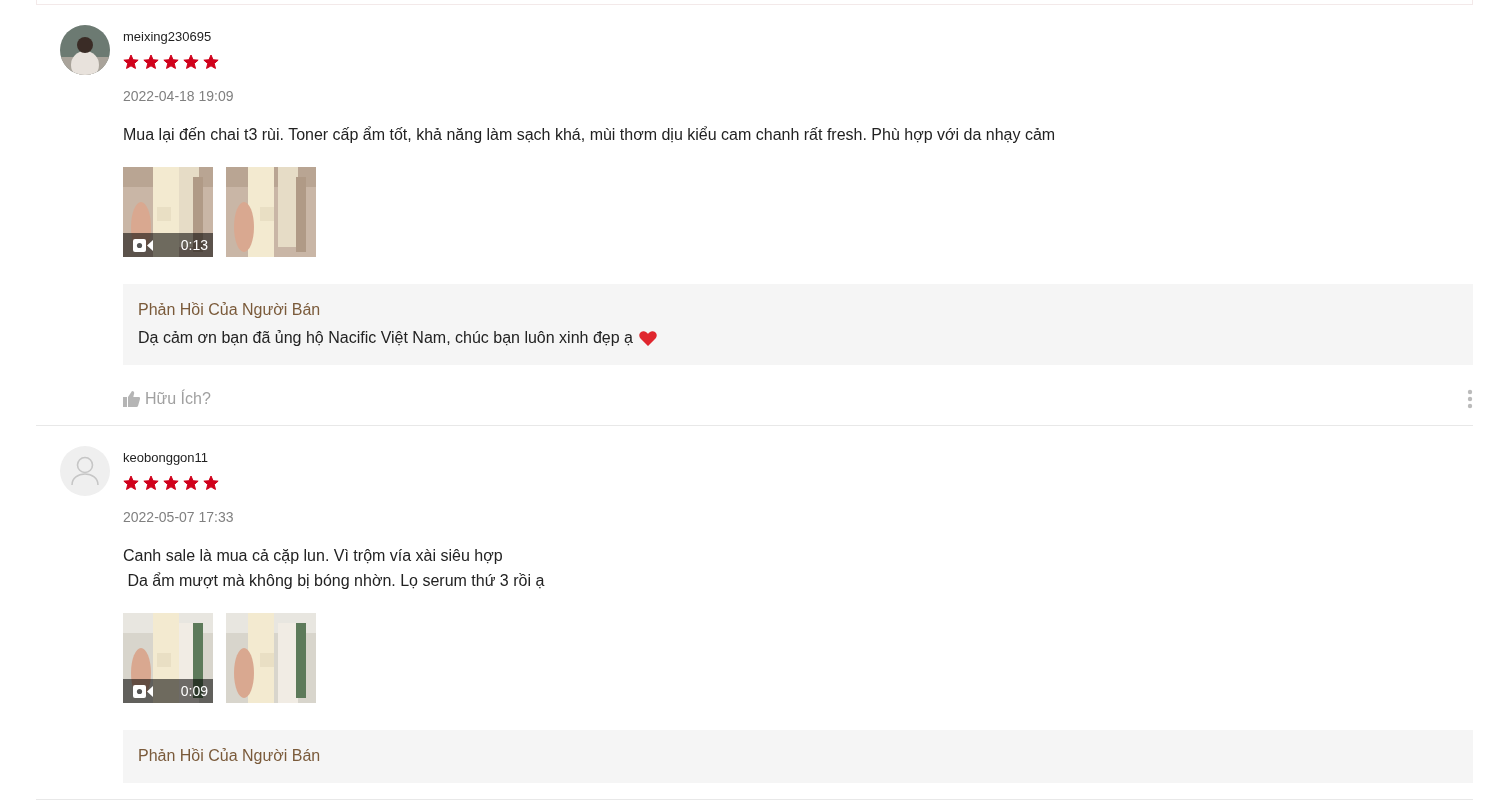  What do you see at coordinates (194, 691) in the screenshot?
I see `video-duration: 0:09` at bounding box center [194, 691].